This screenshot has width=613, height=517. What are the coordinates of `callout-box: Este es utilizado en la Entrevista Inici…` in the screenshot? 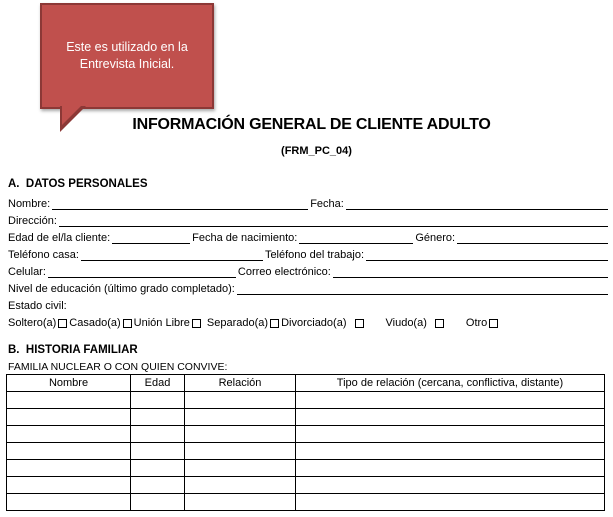 It's located at (127, 56).